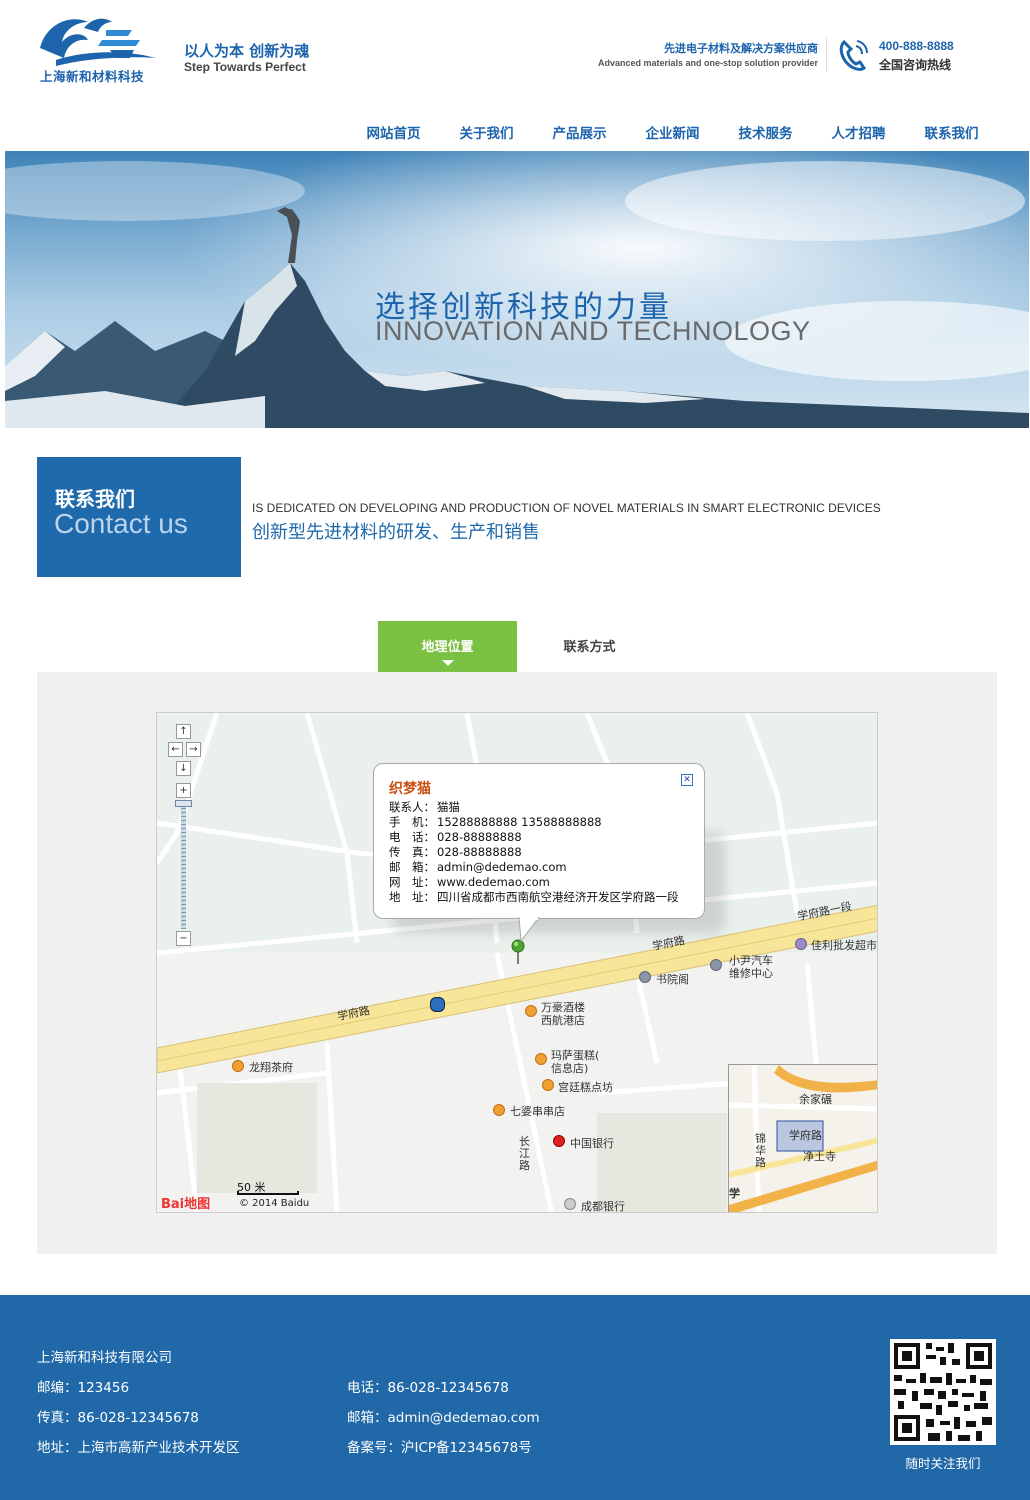  I want to click on hotline-number: 400-888-8888, so click(916, 46).